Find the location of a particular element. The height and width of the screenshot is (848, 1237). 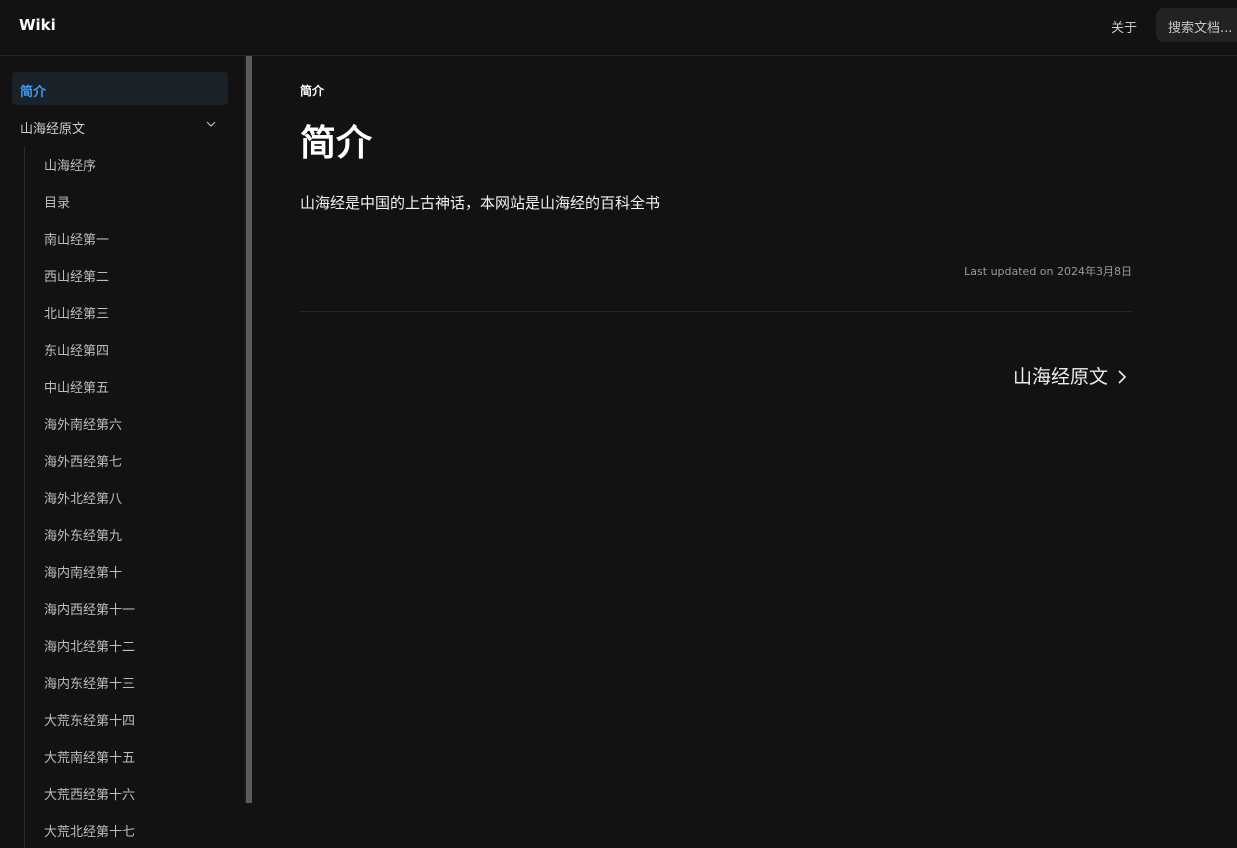

sidebar-group-label: 山海经原文 is located at coordinates (53, 129).